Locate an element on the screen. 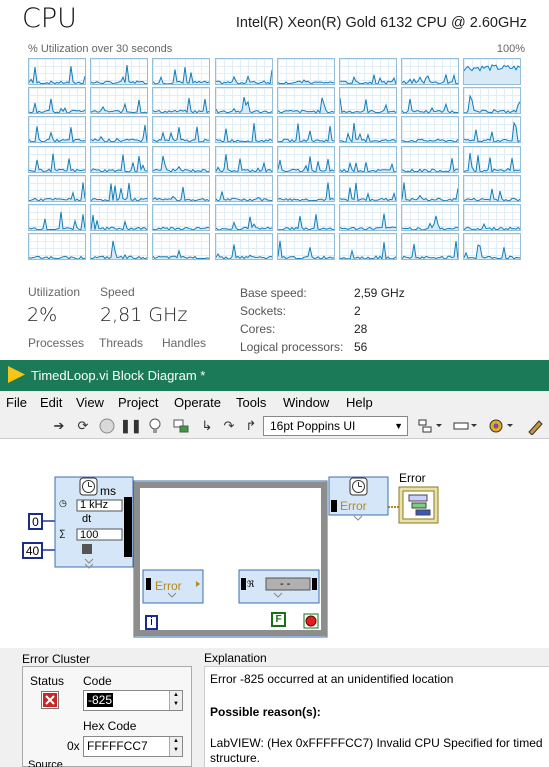 This screenshot has height=767, width=549. reorder-icon is located at coordinates (501, 426).